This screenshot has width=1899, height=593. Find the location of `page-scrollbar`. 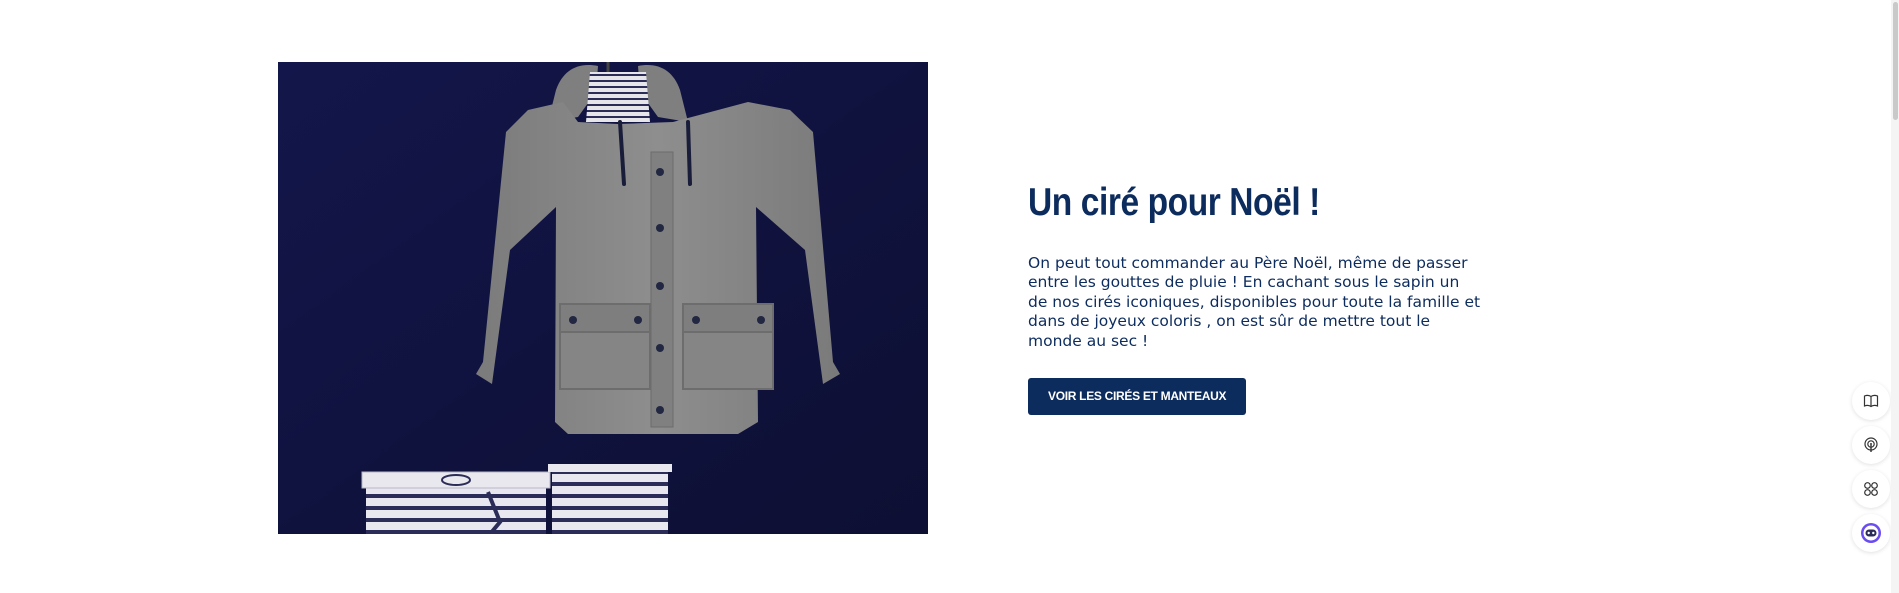

page-scrollbar is located at coordinates (1895, 296).